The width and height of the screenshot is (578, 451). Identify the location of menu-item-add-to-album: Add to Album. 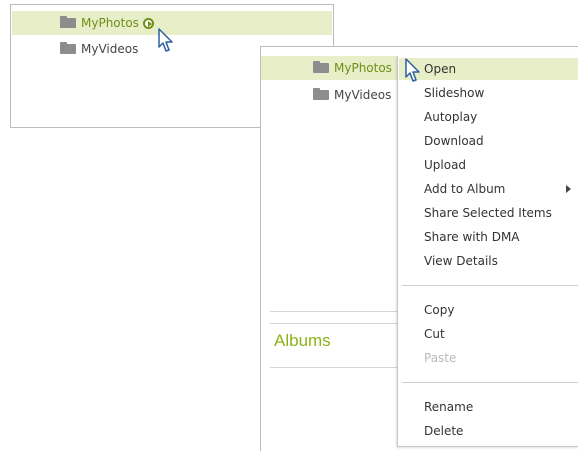
(488, 189).